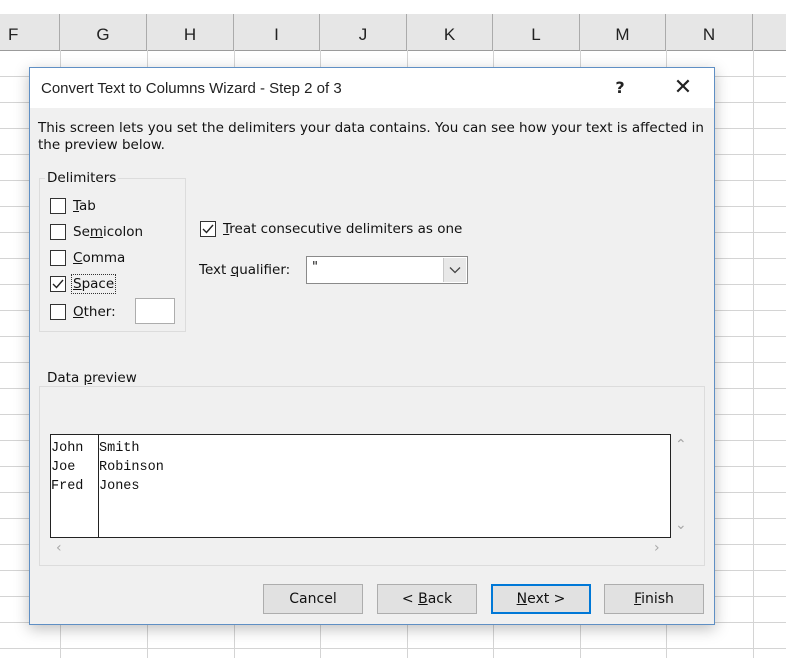 This screenshot has width=786, height=658. Describe the element at coordinates (108, 232) in the screenshot. I see `semicolon-checkbox-label: Semicolon` at that location.